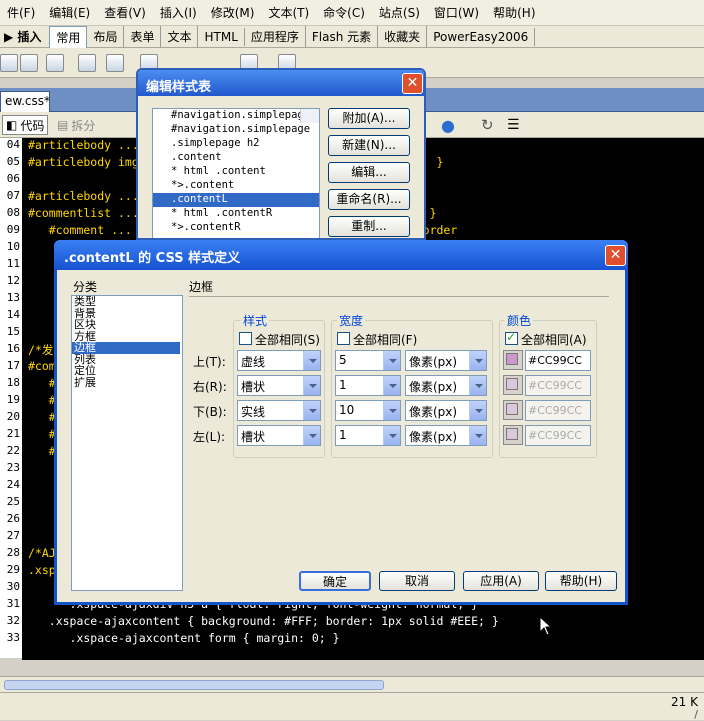 The image size is (704, 721). Describe the element at coordinates (55, 63) in the screenshot. I see `anchor-icon` at that location.